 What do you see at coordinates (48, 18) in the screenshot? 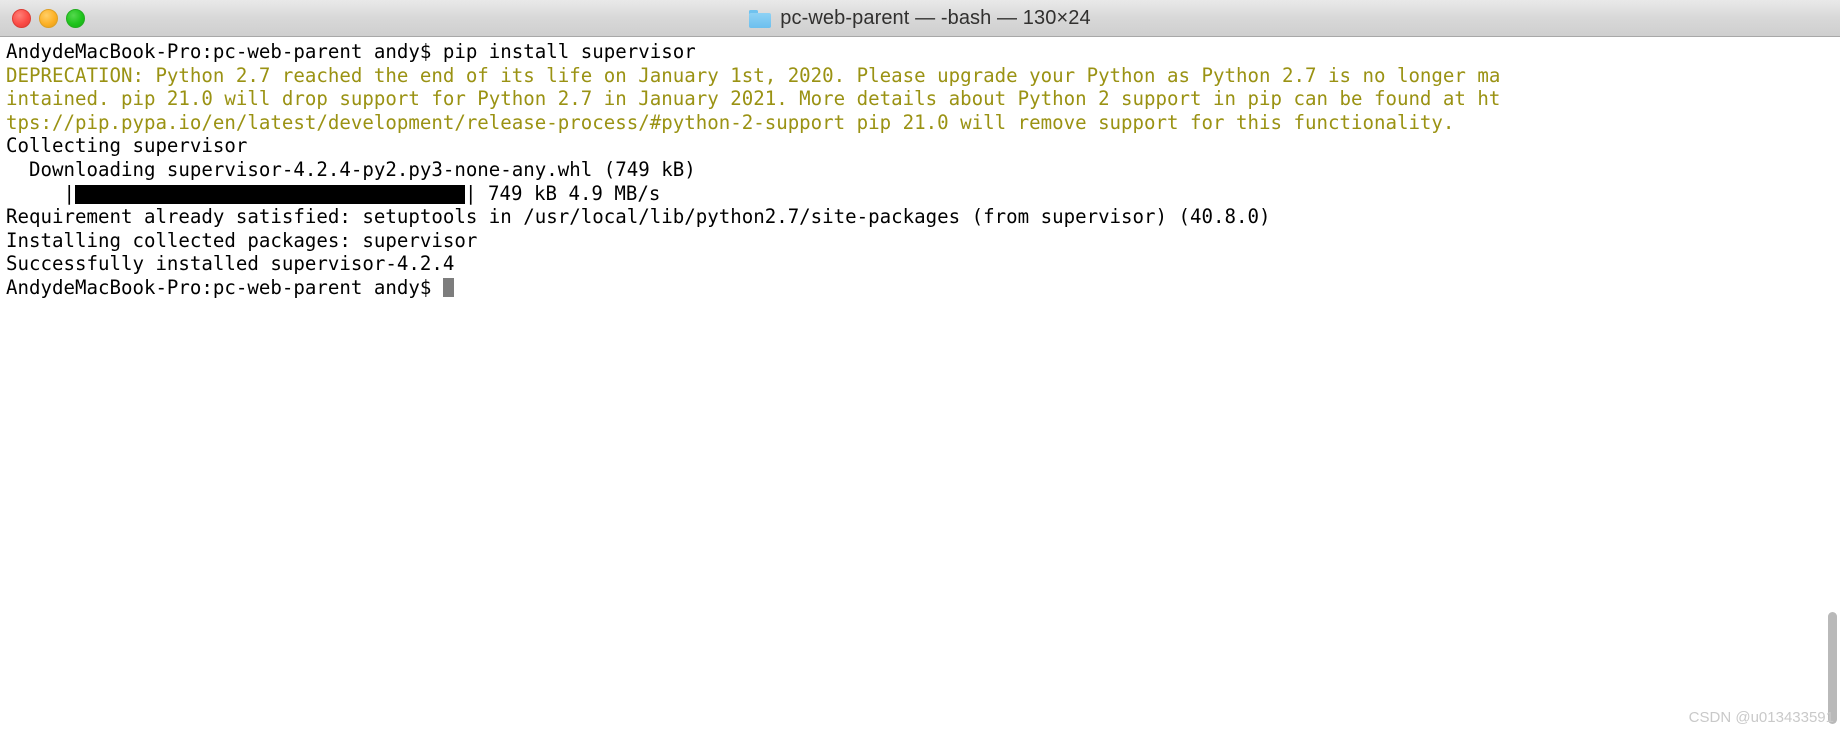
I see `minimize-button-icon` at bounding box center [48, 18].